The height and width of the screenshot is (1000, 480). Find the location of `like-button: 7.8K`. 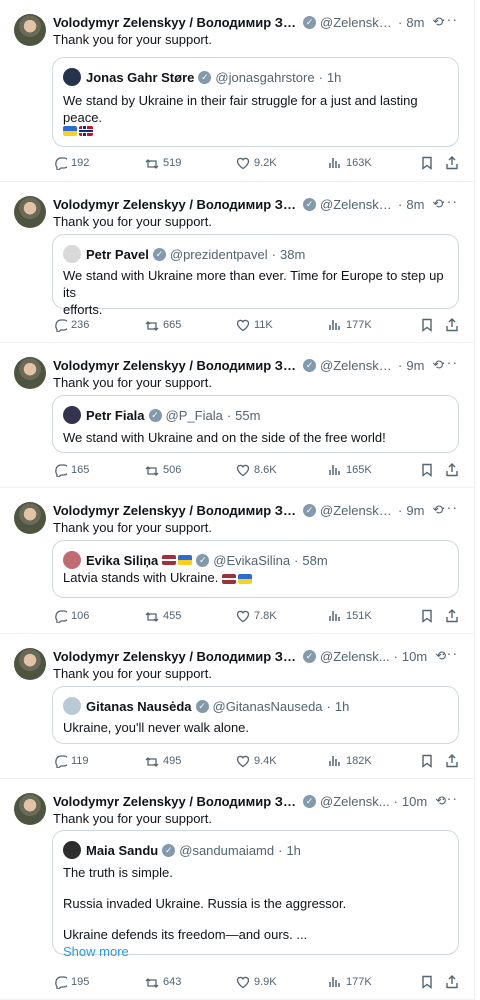

like-button: 7.8K is located at coordinates (256, 616).